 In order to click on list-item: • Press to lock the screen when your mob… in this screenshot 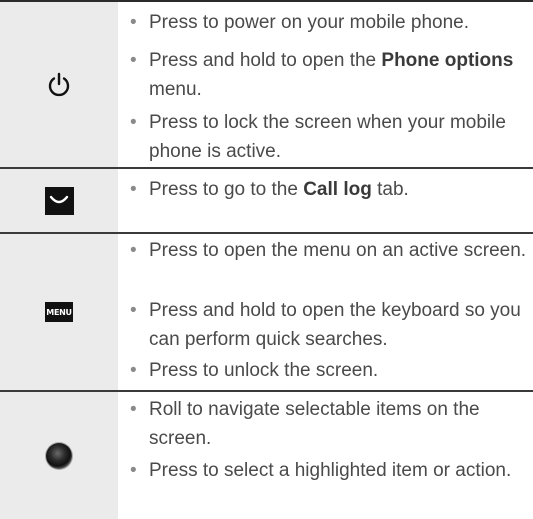, I will do `click(330, 137)`.